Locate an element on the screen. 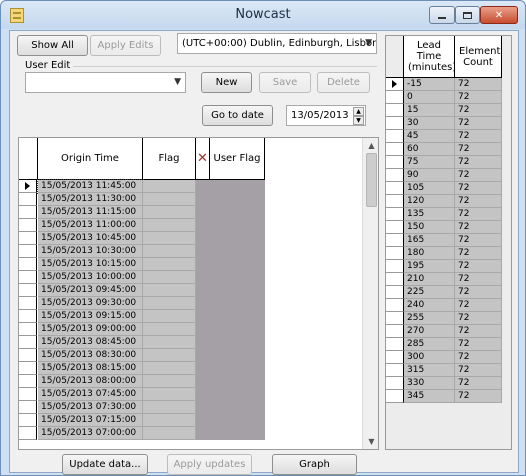 The width and height of the screenshot is (526, 476). origin-grid-scrollbar: ▲ ▼ is located at coordinates (370, 293).